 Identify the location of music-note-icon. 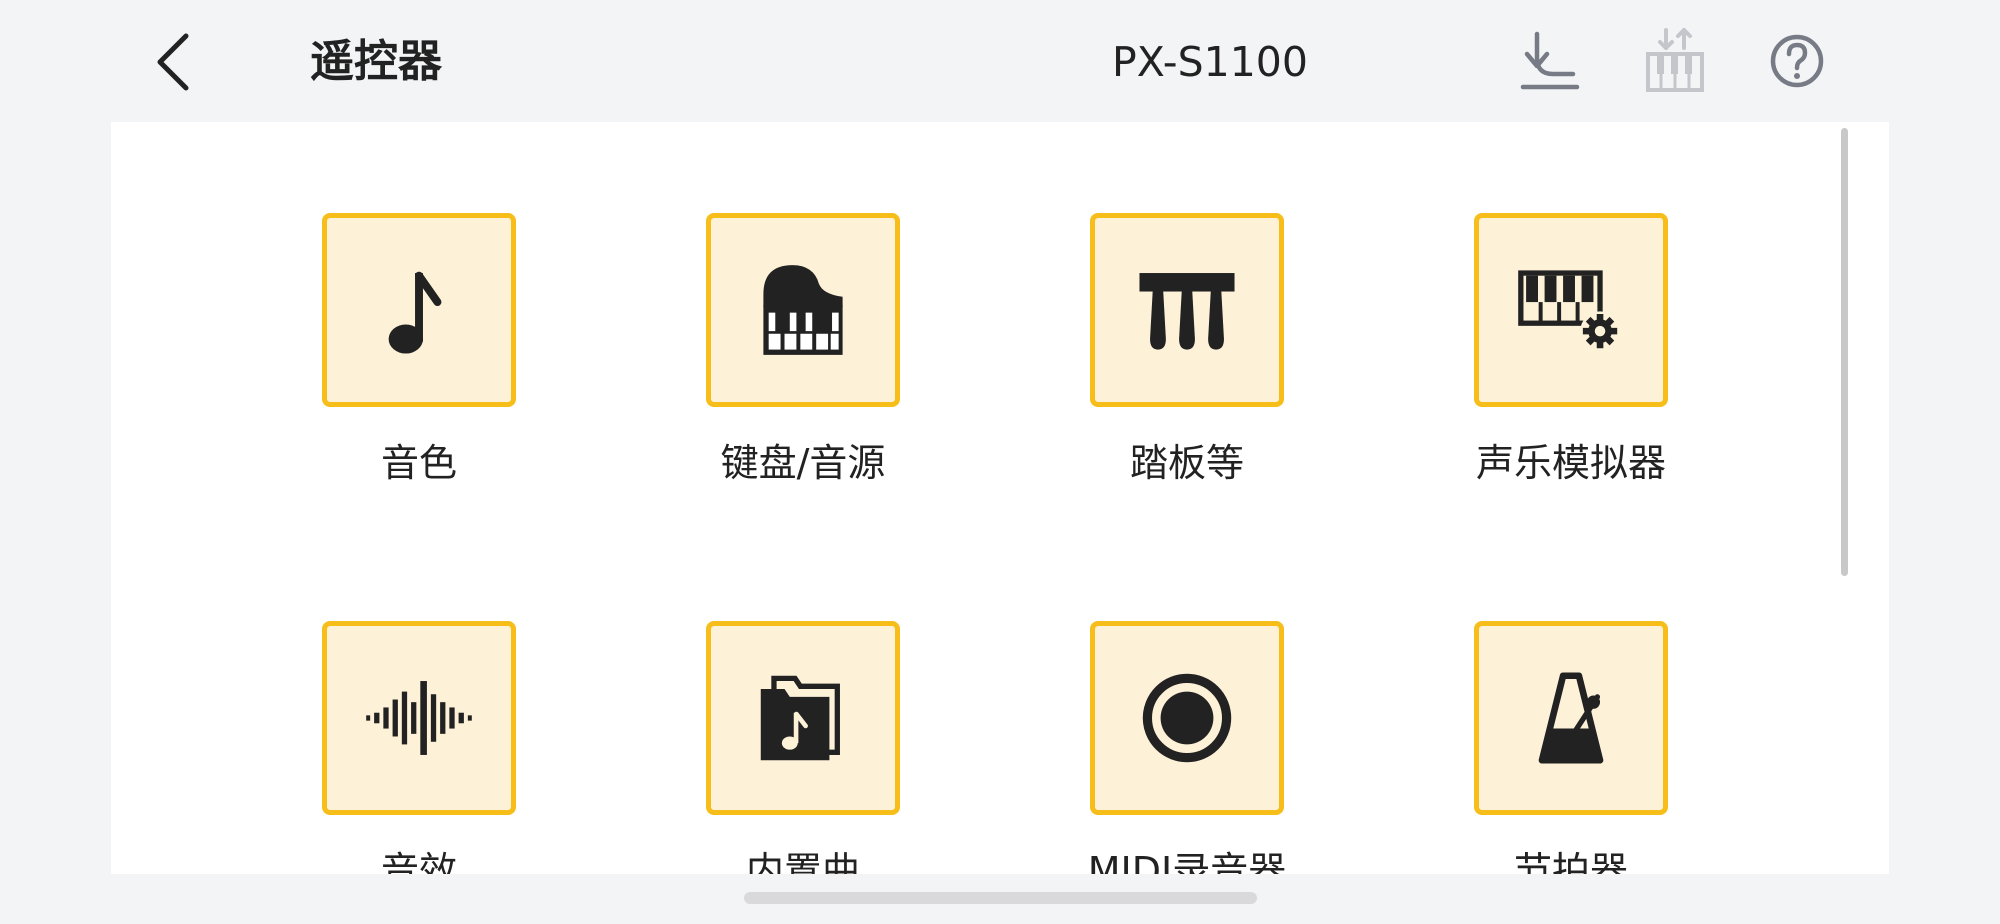
(415, 312).